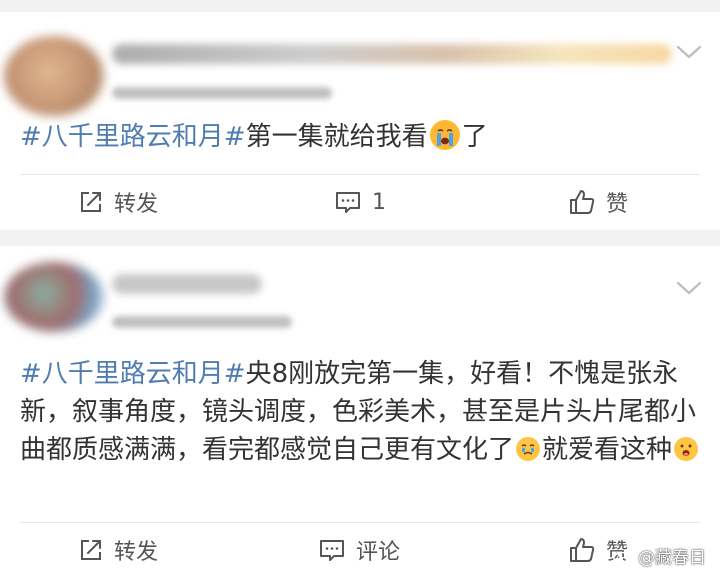 The image size is (720, 578). I want to click on comment-button: 评论, so click(359, 550).